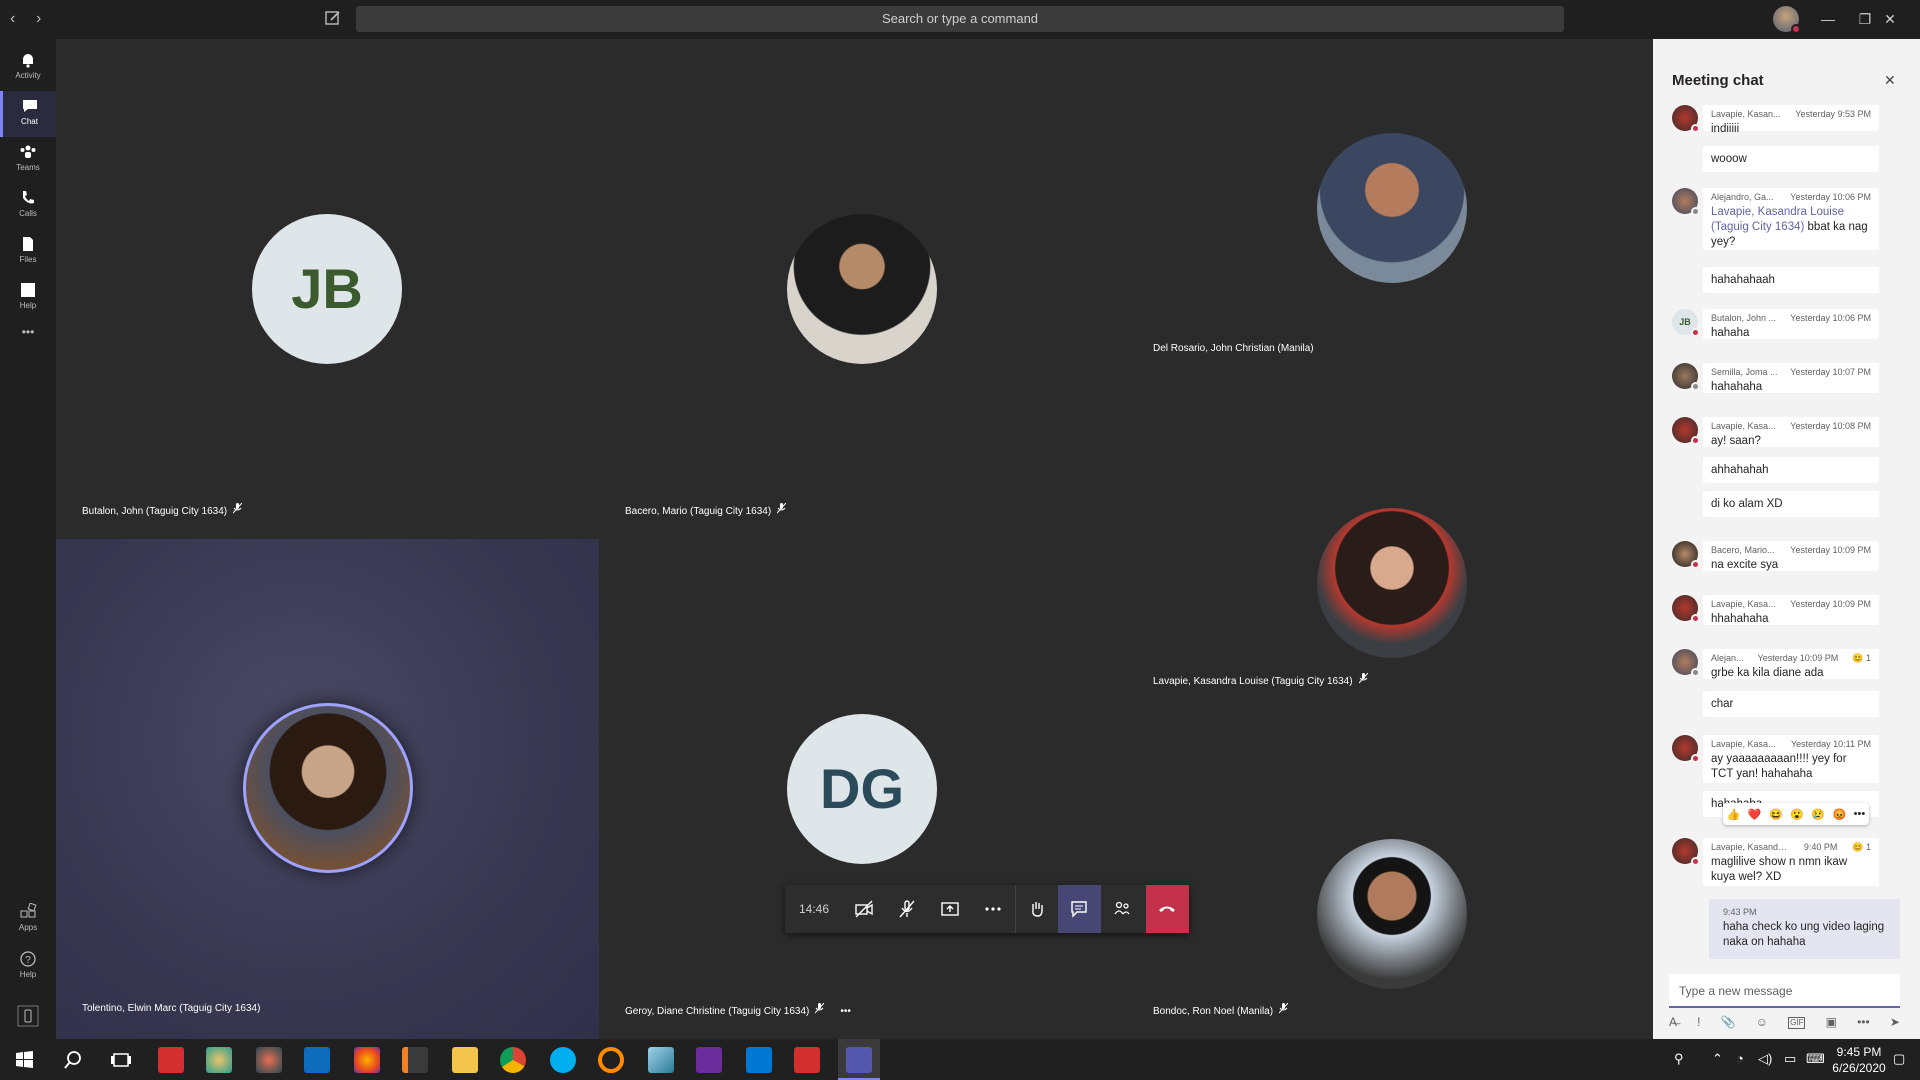 This screenshot has width=1920, height=1080. I want to click on show-participants-button, so click(1122, 909).